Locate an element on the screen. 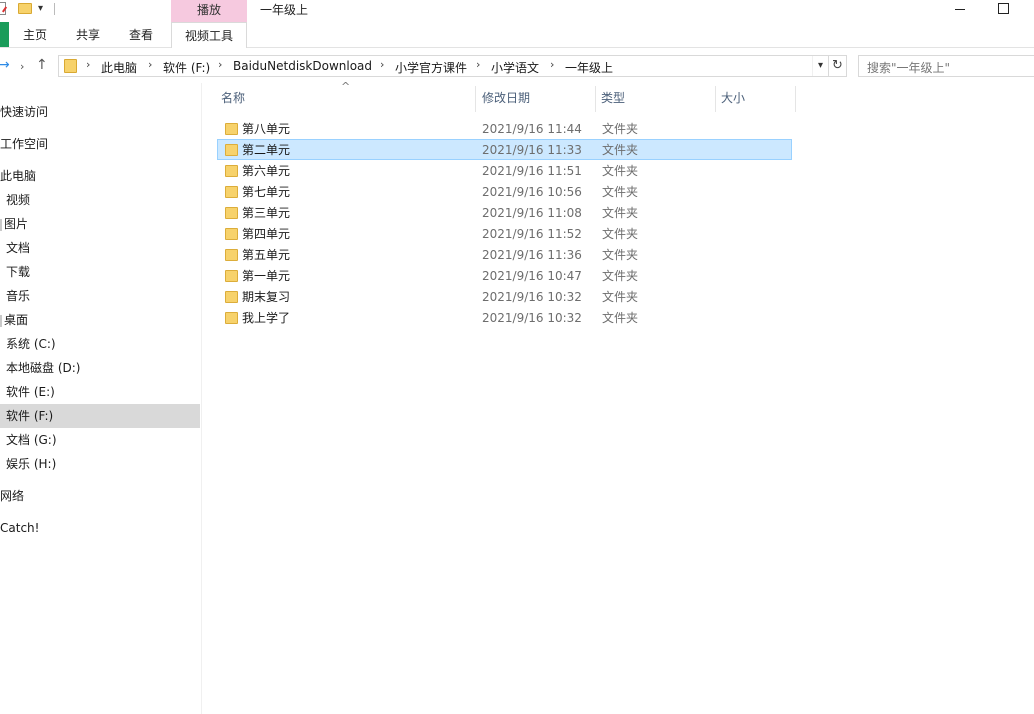 This screenshot has width=1034, height=714. breadcrumb-drive-f: 软件 (F:) is located at coordinates (186, 67).